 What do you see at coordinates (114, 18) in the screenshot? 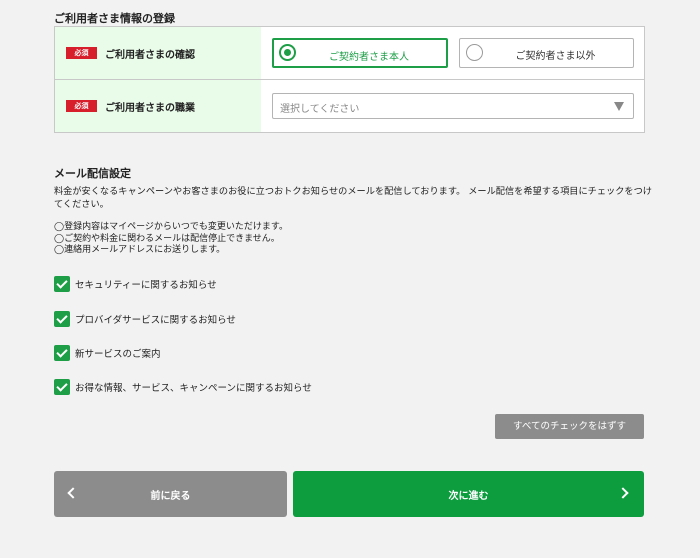
I see `user-info-section-title: ご利用者さま情報の登録` at bounding box center [114, 18].